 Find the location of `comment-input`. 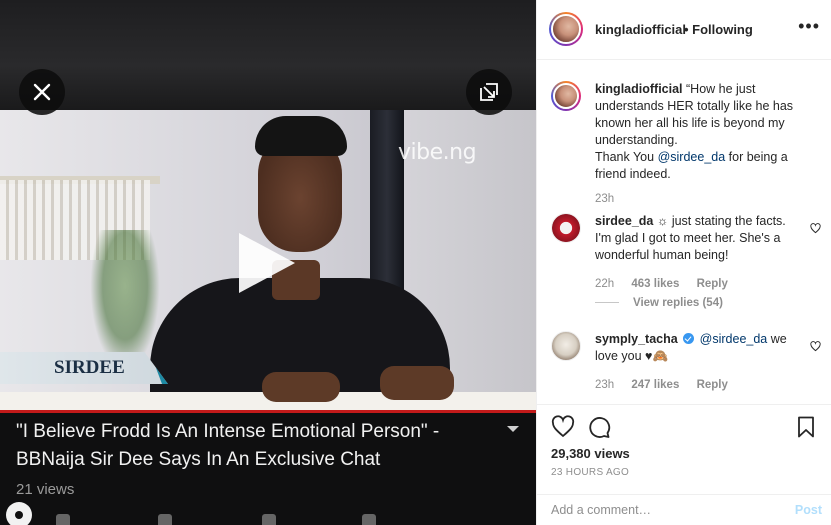

comment-input is located at coordinates (666, 510).